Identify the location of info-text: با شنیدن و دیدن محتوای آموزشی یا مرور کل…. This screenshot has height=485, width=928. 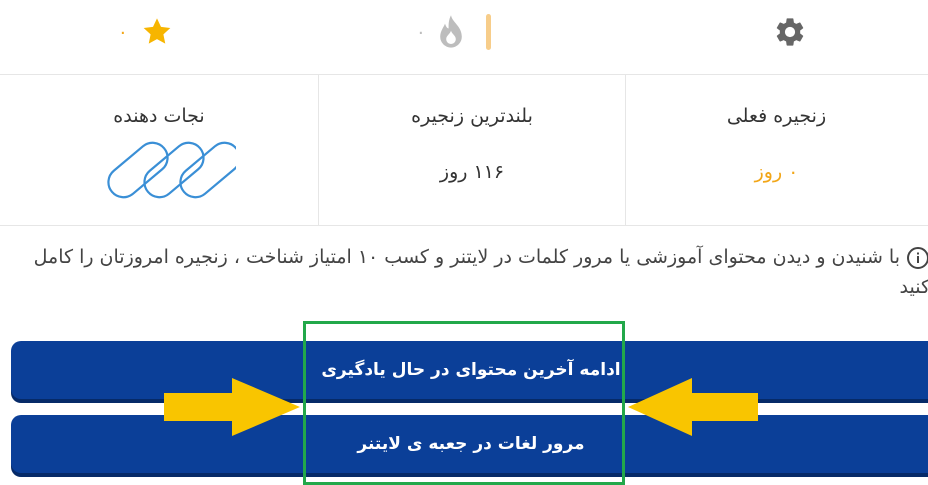
(480, 272).